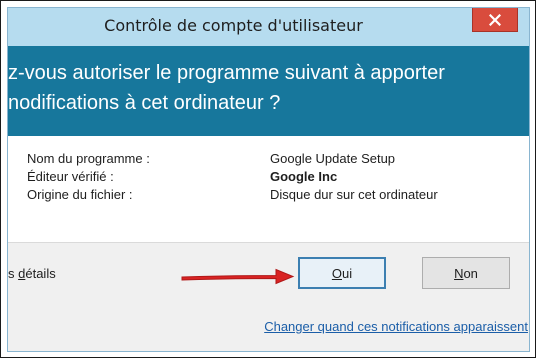 The height and width of the screenshot is (358, 536). I want to click on question-line-2: nodifications à cet ordinateur ?, so click(144, 103).